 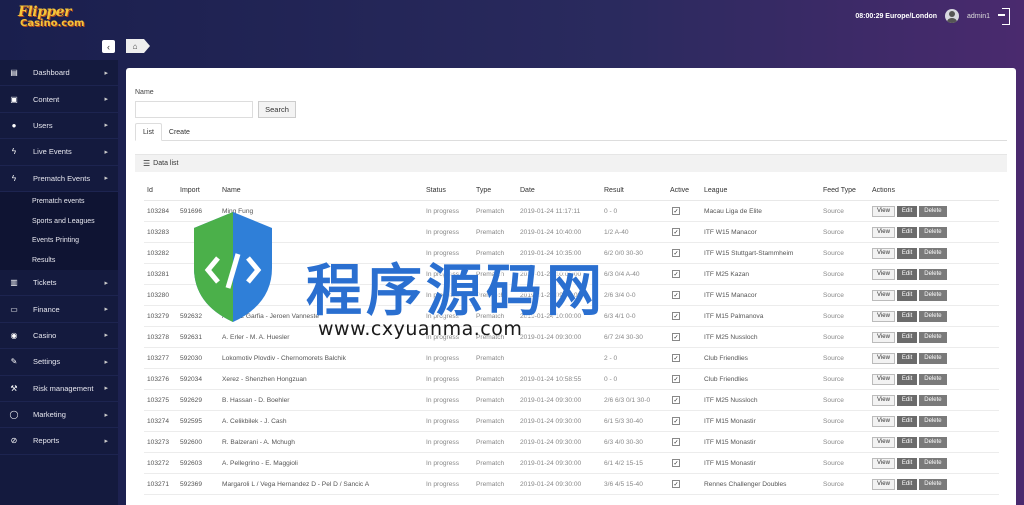 I want to click on sidebar-item-reports: ⊘ Reports ▸, so click(x=59, y=441).